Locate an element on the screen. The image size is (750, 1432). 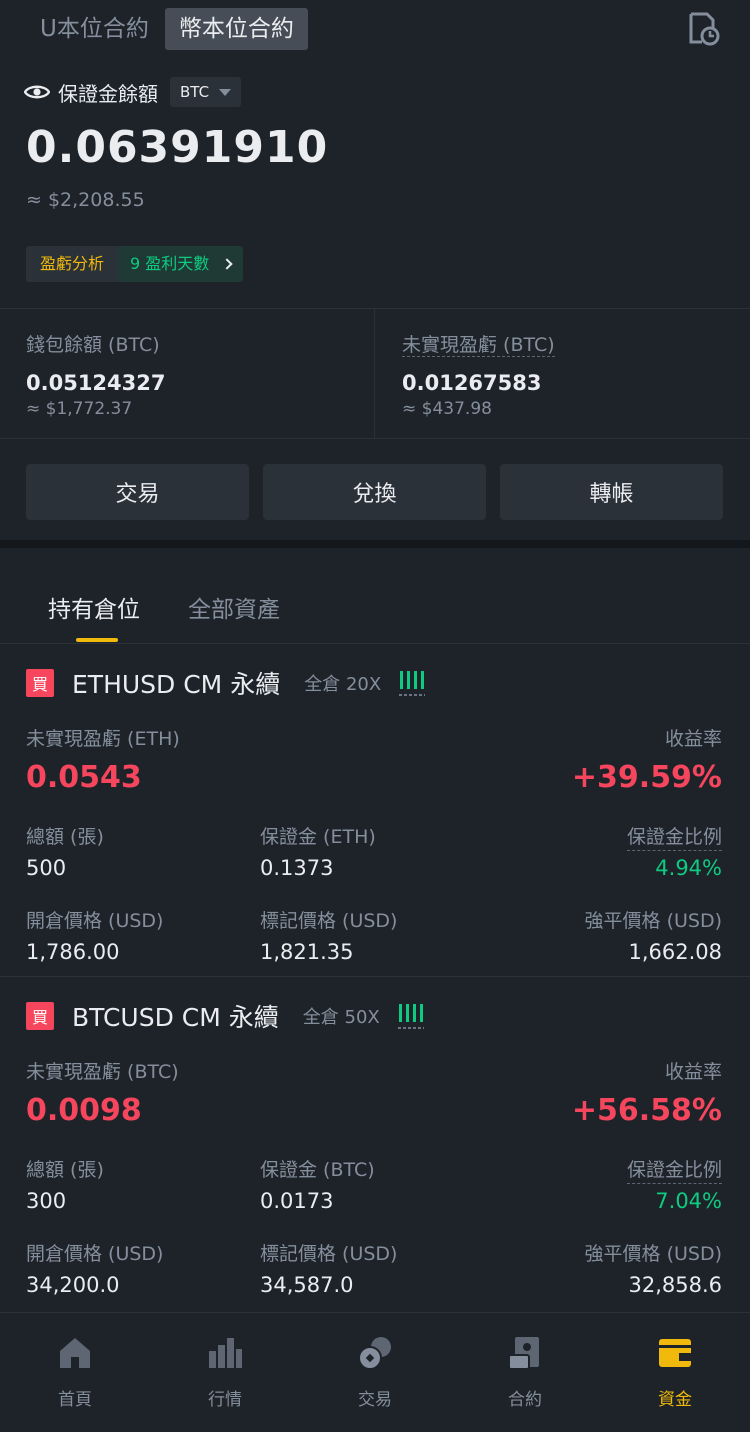
unrealized-pnl-usd: ≈ $437.98 is located at coordinates (447, 409).